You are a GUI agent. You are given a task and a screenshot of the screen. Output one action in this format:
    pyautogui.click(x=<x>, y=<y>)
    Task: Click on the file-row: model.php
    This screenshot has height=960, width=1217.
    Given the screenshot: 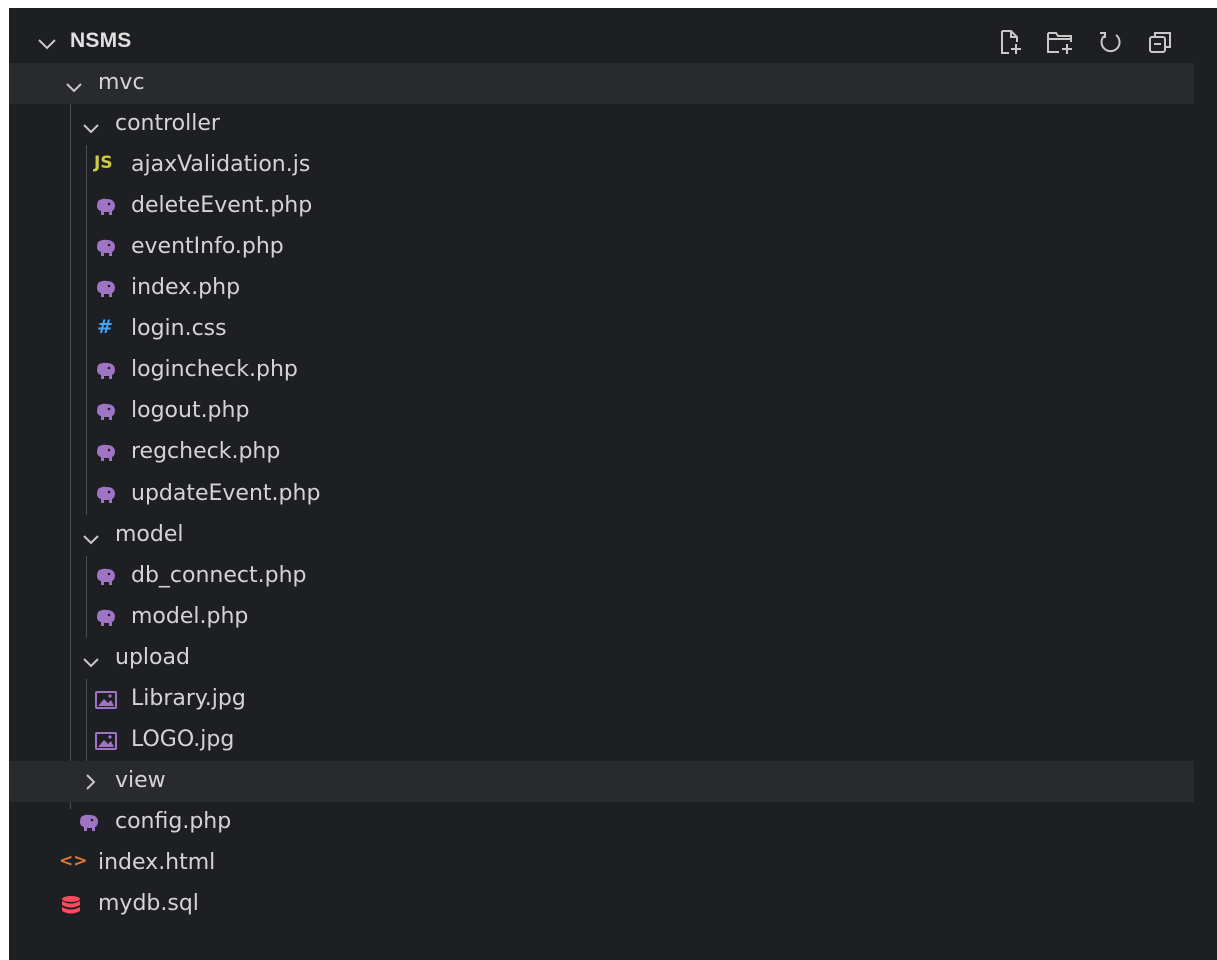 What is the action you would take?
    pyautogui.click(x=601, y=617)
    